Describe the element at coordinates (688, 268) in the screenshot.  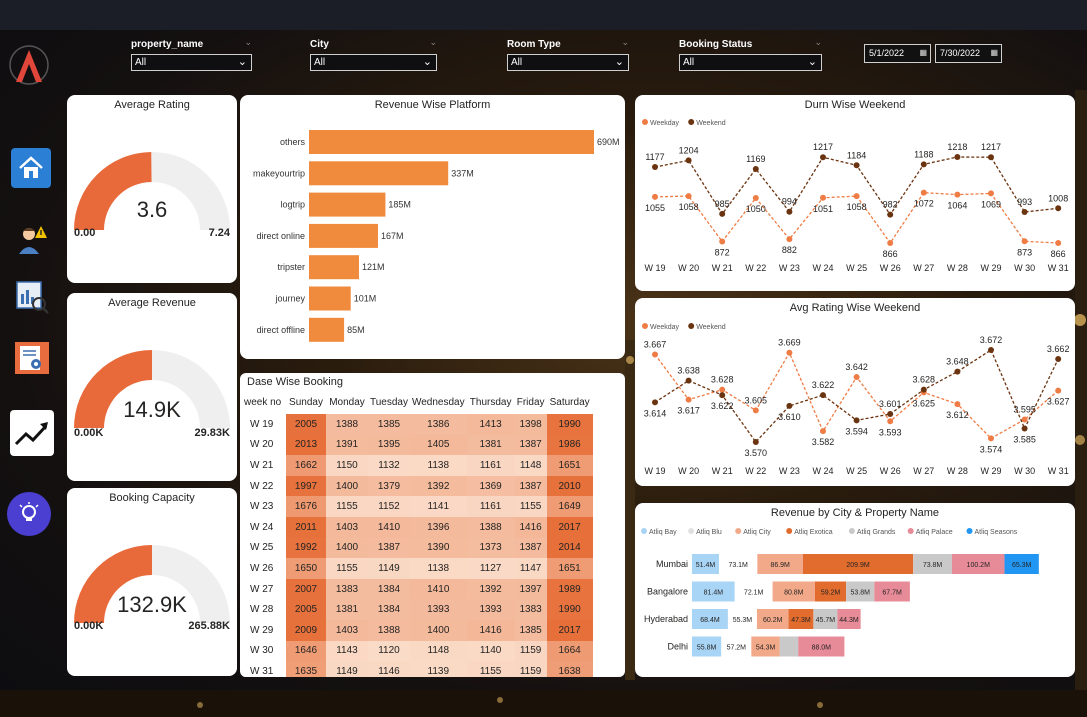
I see `x-tick-label: W 20` at that location.